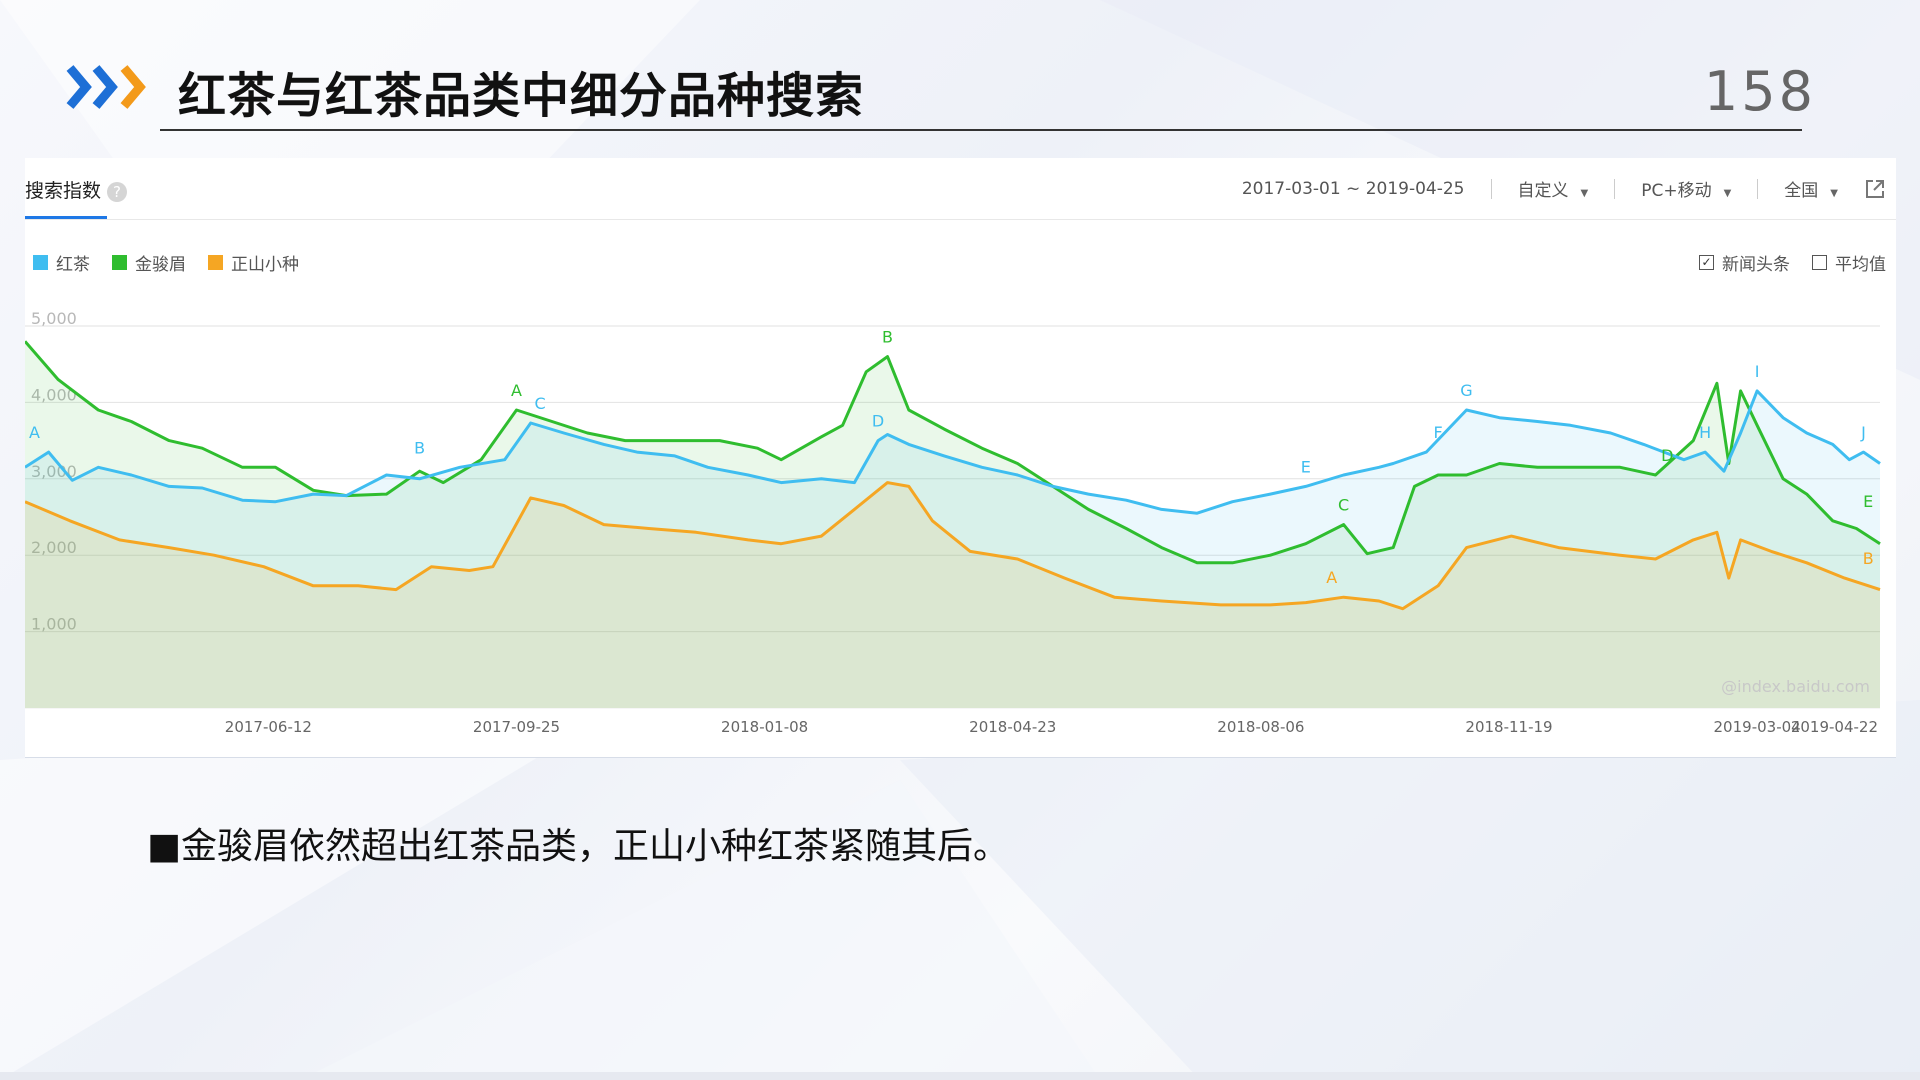 The image size is (1920, 1080). Describe the element at coordinates (1863, 432) in the screenshot. I see `annotation-label: J` at that location.